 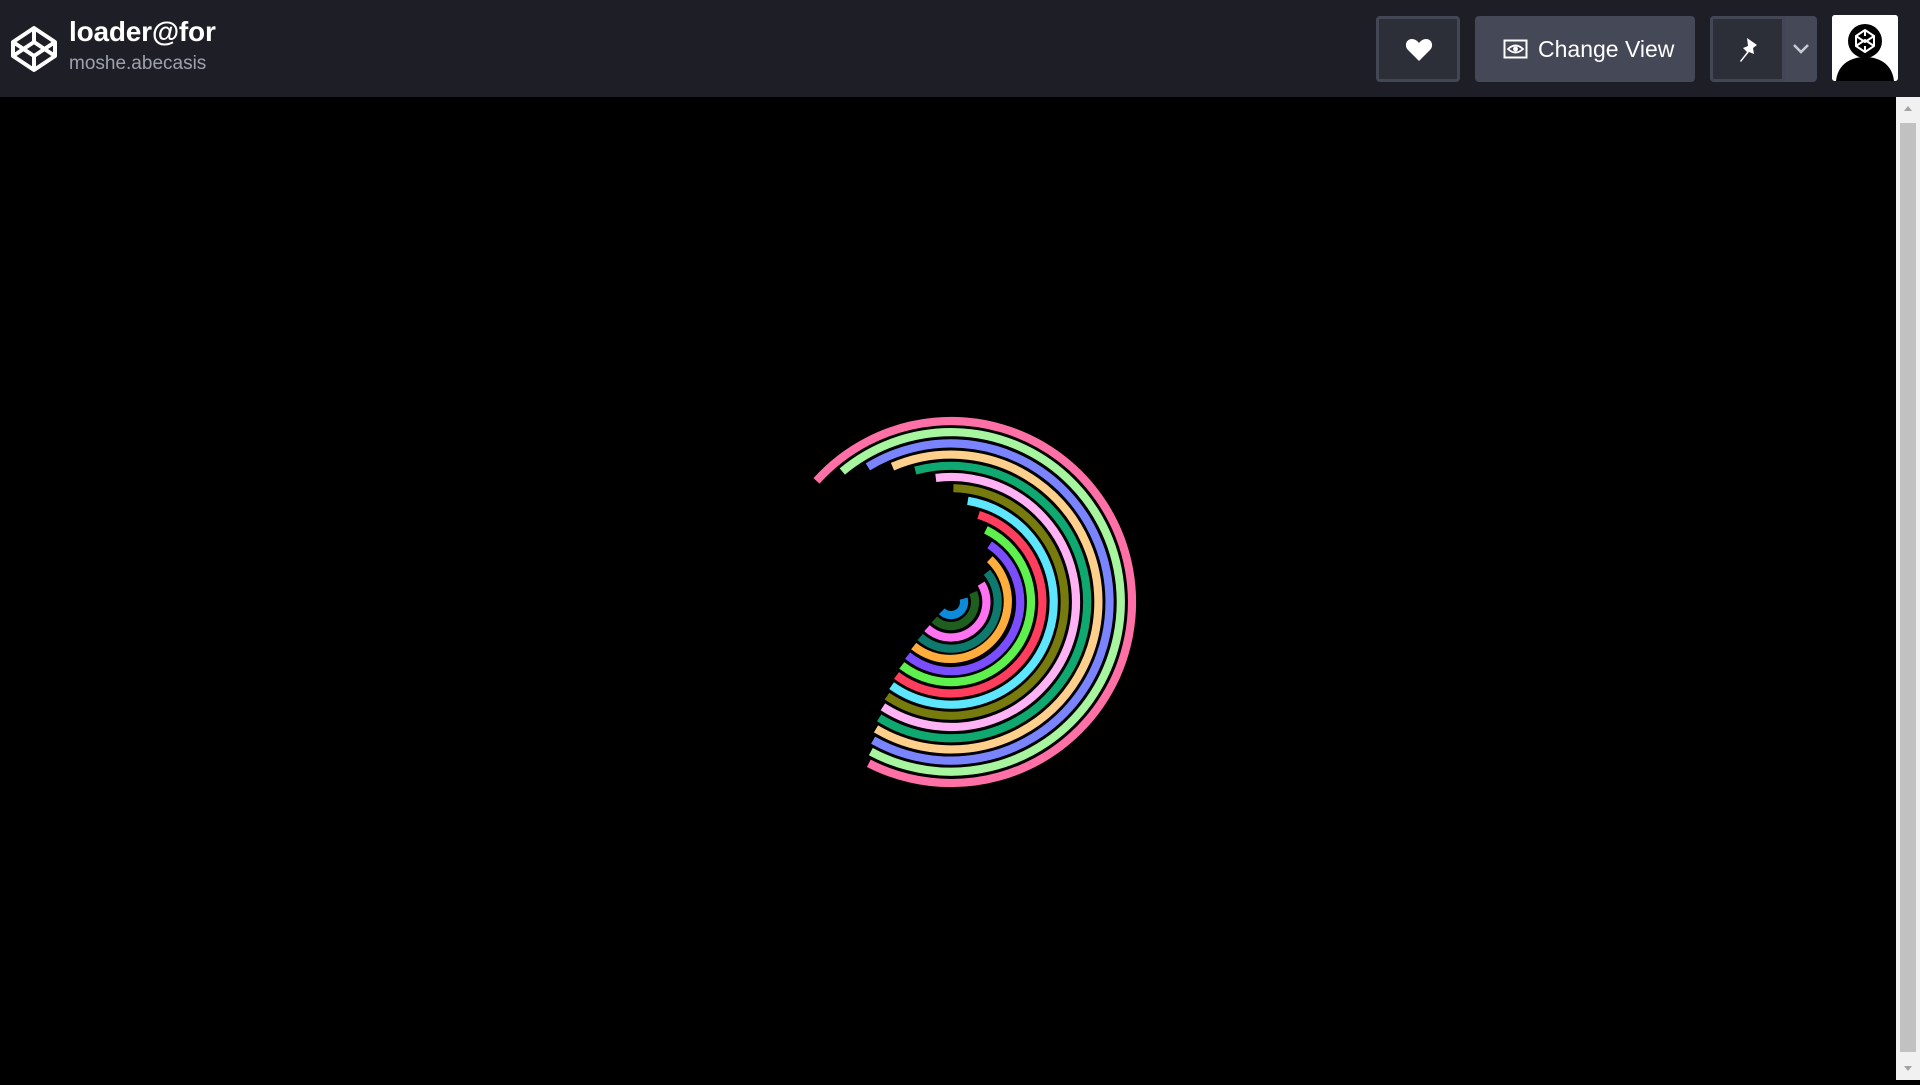 What do you see at coordinates (34, 49) in the screenshot?
I see `codepen-logo-icon` at bounding box center [34, 49].